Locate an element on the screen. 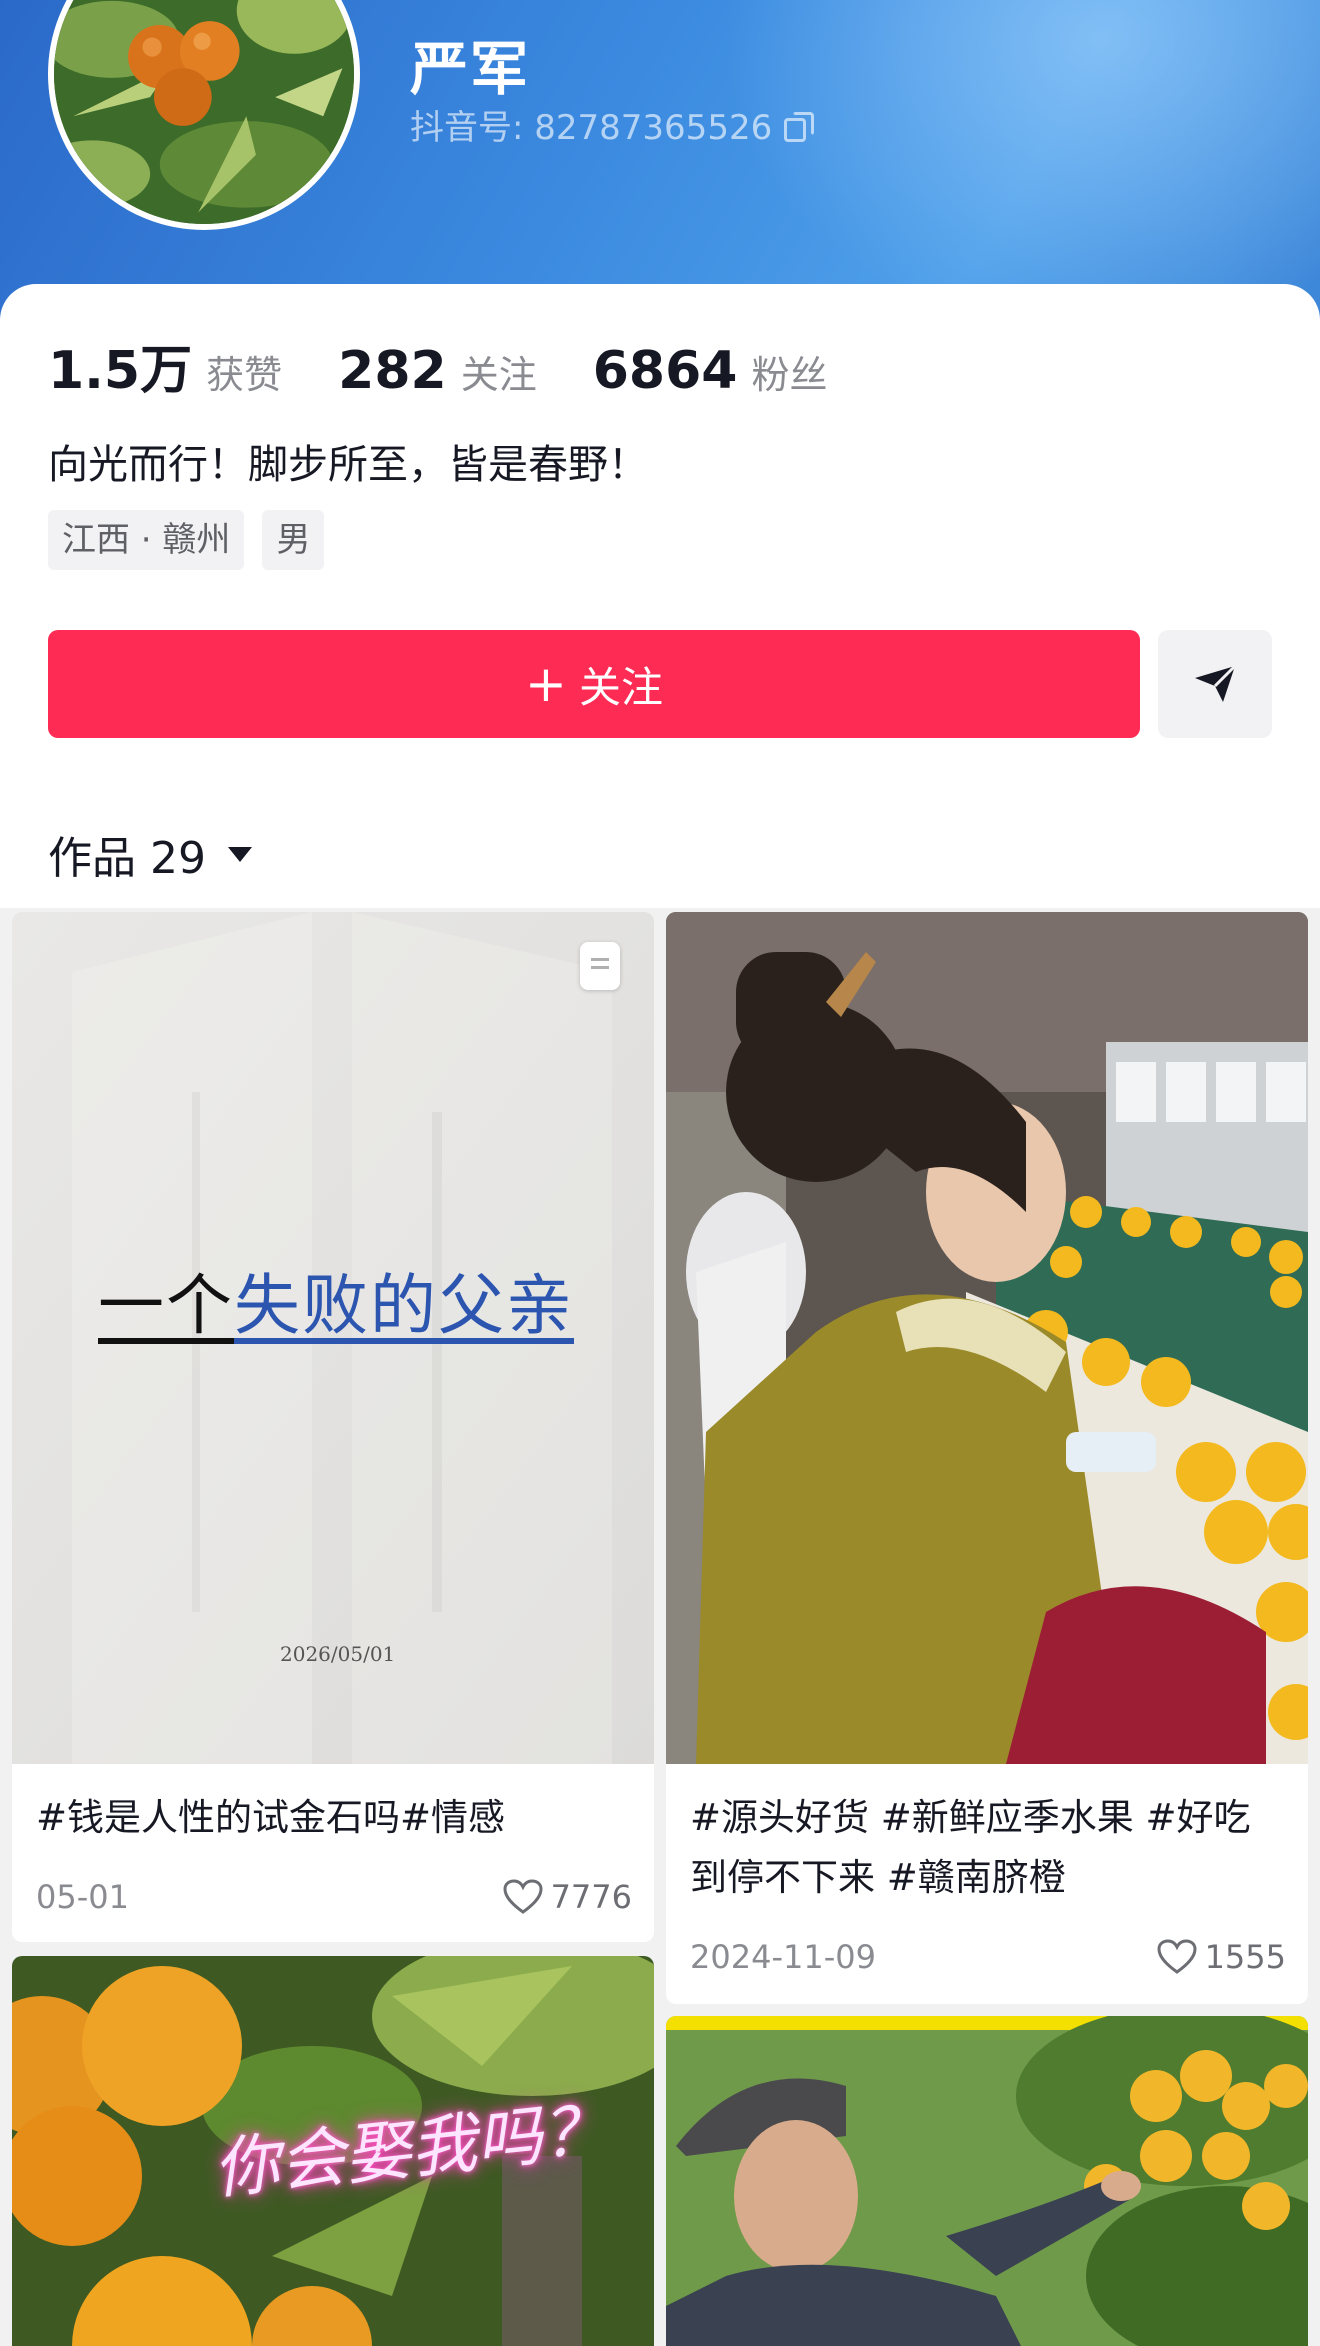 The image size is (1320, 2346). profile-tags: 江西 · 赣州 男 is located at coordinates (186, 540).